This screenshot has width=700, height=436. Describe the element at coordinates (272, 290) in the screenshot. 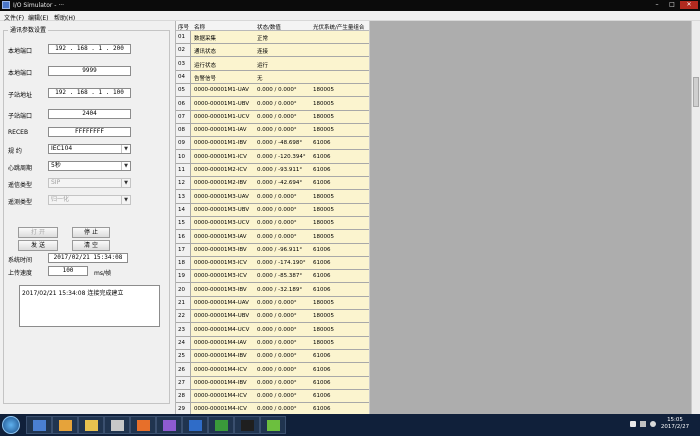

I see `table-row: 20 0000-00001M3-IBV 0.000 / -32.189° 61006` at that location.